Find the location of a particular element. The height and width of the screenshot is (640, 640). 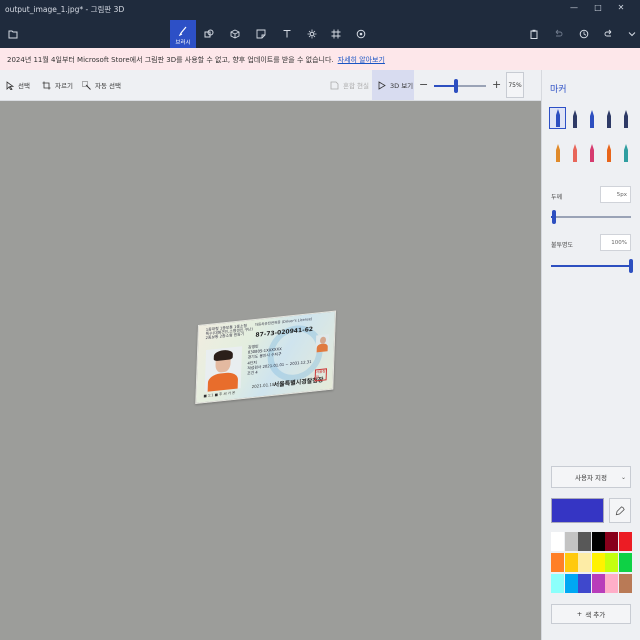

tab-3d-library is located at coordinates (361, 34).